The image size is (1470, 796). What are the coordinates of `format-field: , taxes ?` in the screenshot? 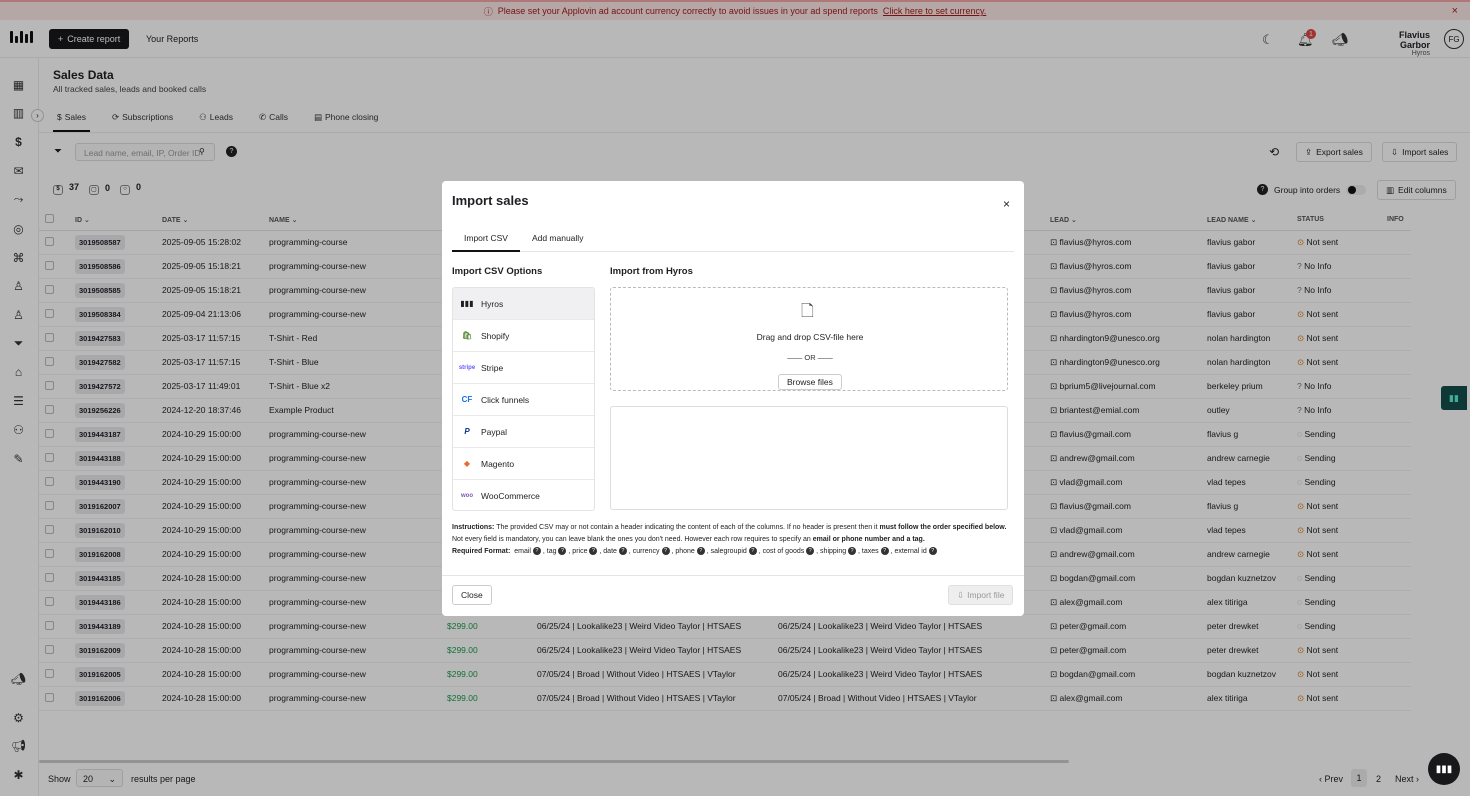 It's located at (872, 551).